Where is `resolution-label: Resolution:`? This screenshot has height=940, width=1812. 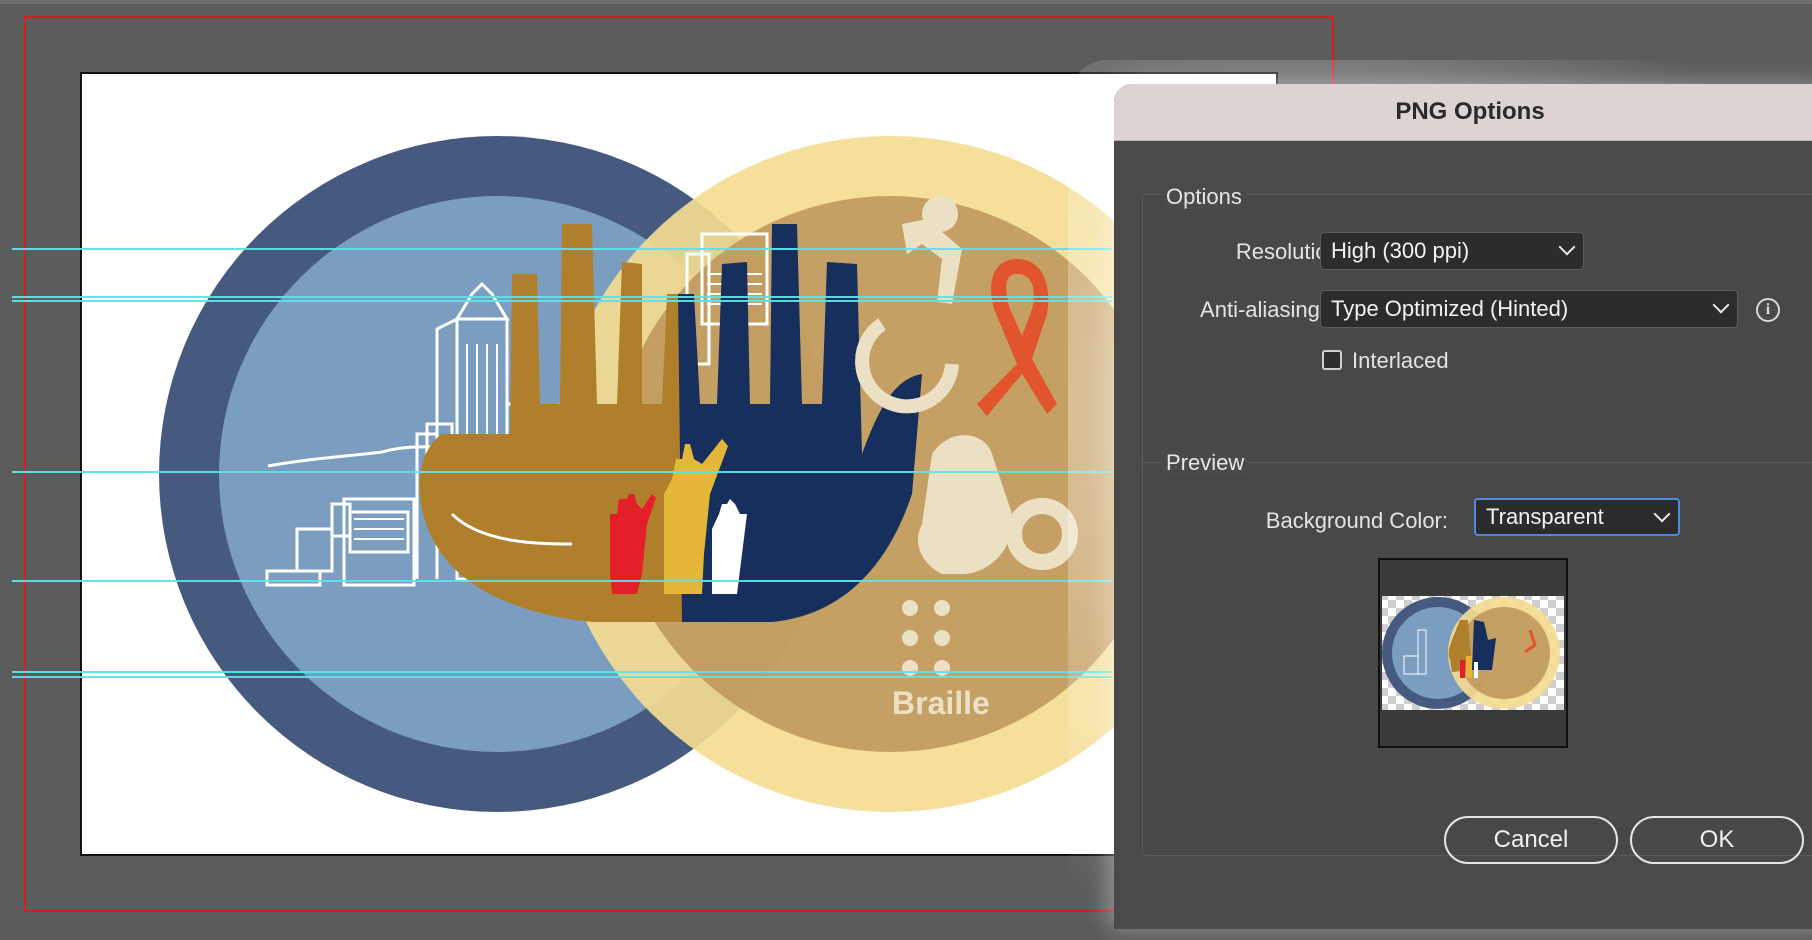 resolution-label: Resolution: is located at coordinates (1290, 251).